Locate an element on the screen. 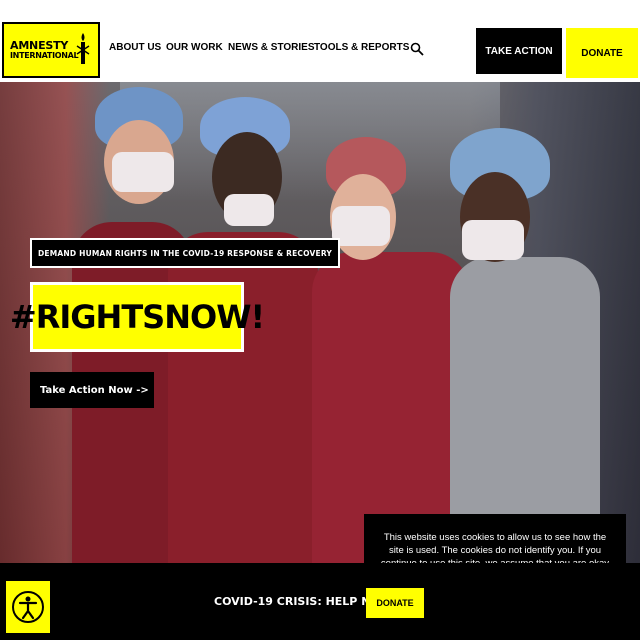 This screenshot has height=640, width=640. candle-icon is located at coordinates (83, 48).